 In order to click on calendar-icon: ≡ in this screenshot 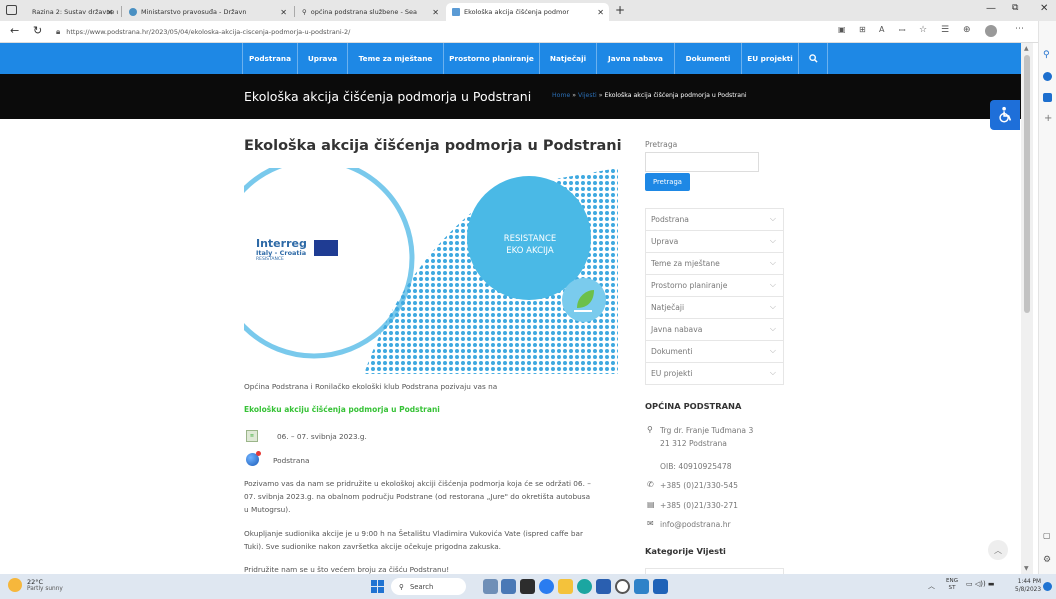, I will do `click(252, 436)`.